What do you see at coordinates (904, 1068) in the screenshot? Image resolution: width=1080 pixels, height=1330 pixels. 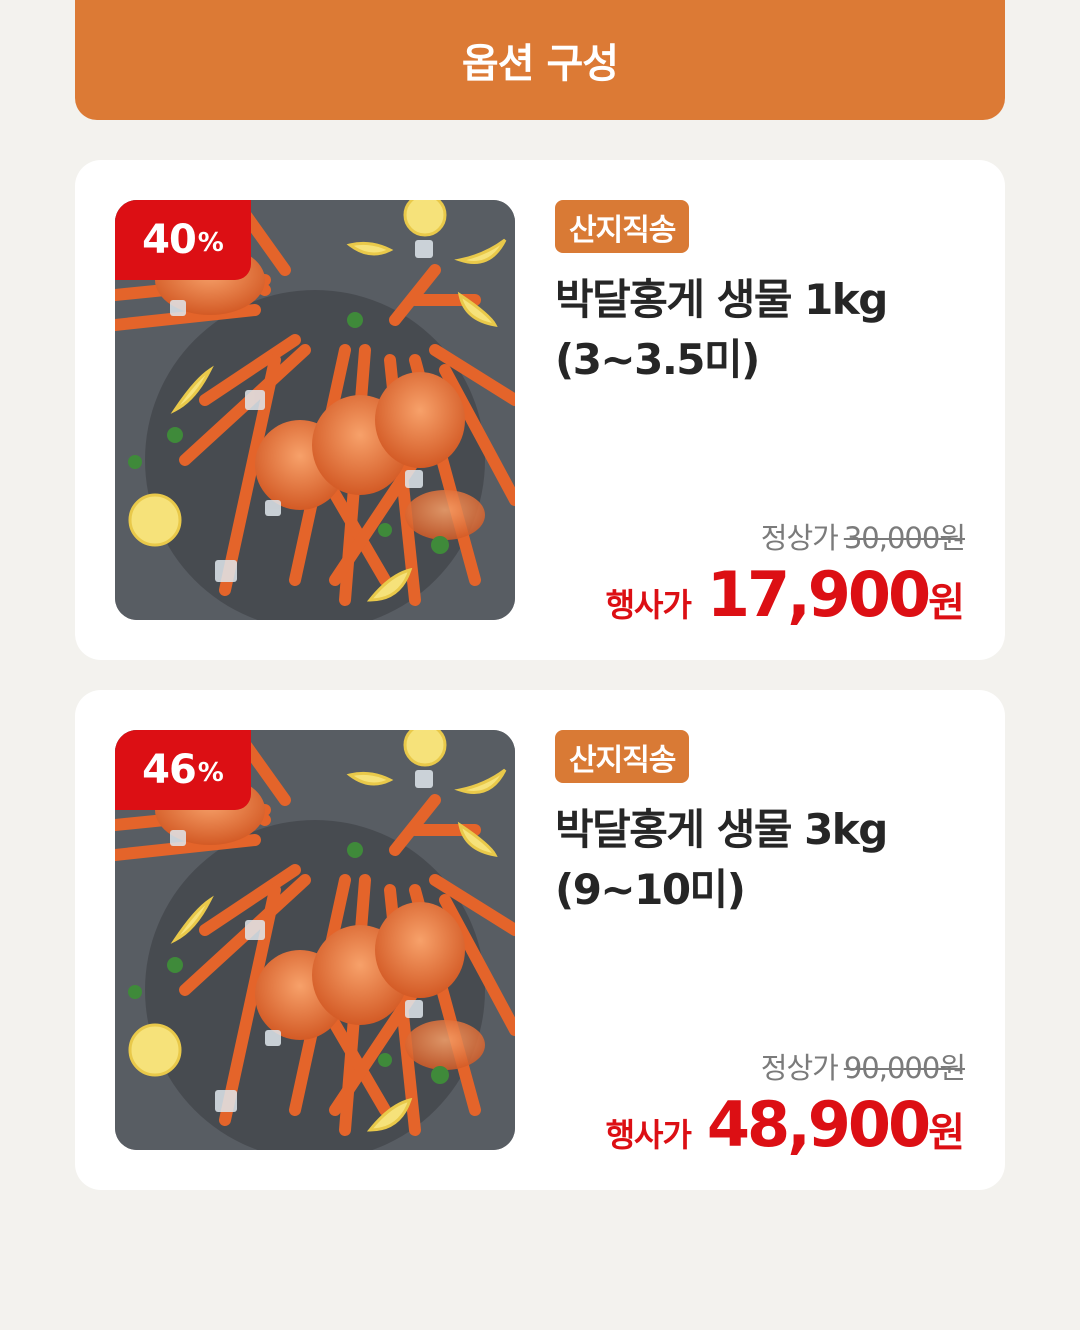 I see `regular-price-value: 90,000원` at bounding box center [904, 1068].